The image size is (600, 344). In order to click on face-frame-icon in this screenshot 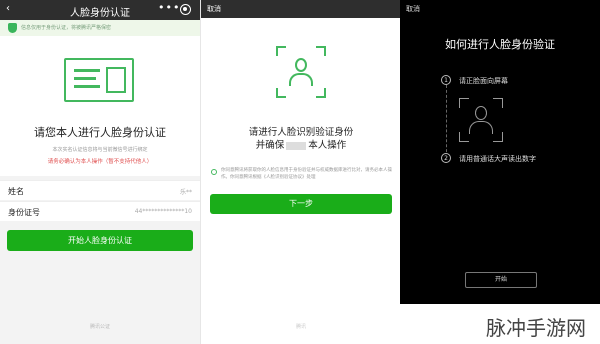, I will do `click(481, 120)`.